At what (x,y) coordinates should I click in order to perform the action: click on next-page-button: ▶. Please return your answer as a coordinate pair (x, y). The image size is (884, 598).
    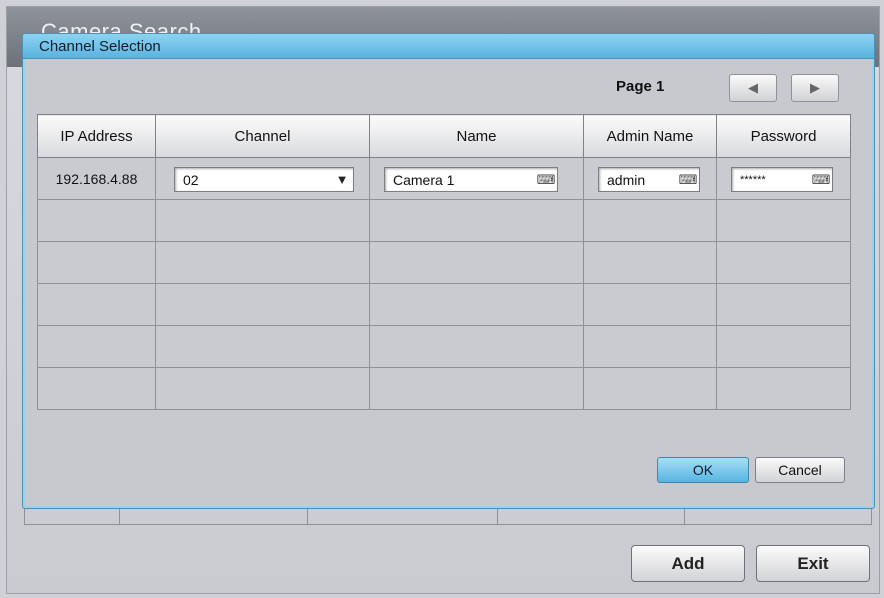
    Looking at the image, I should click on (815, 88).